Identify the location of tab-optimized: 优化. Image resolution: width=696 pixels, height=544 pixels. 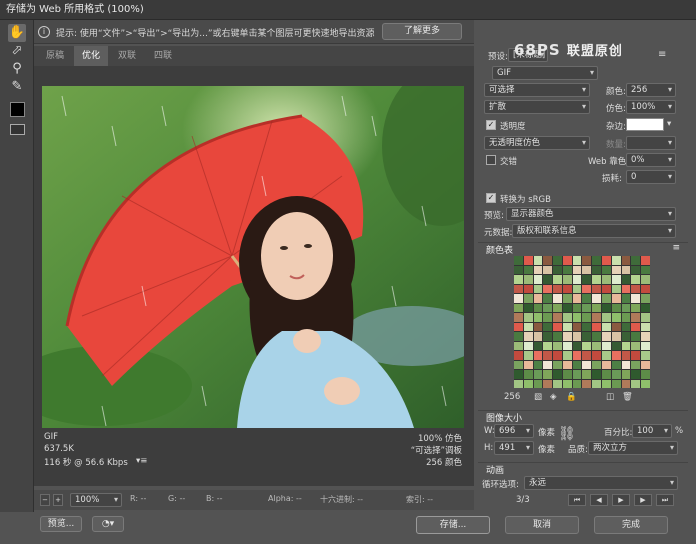
(91, 56).